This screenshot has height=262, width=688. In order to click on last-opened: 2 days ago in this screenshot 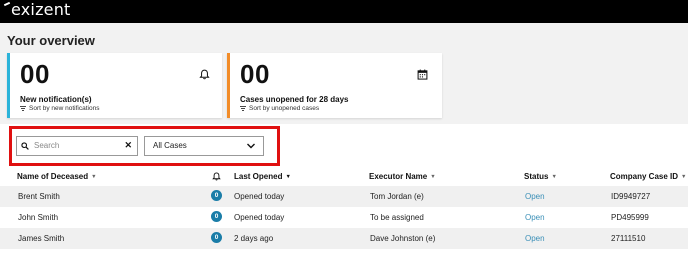, I will do `click(254, 238)`.